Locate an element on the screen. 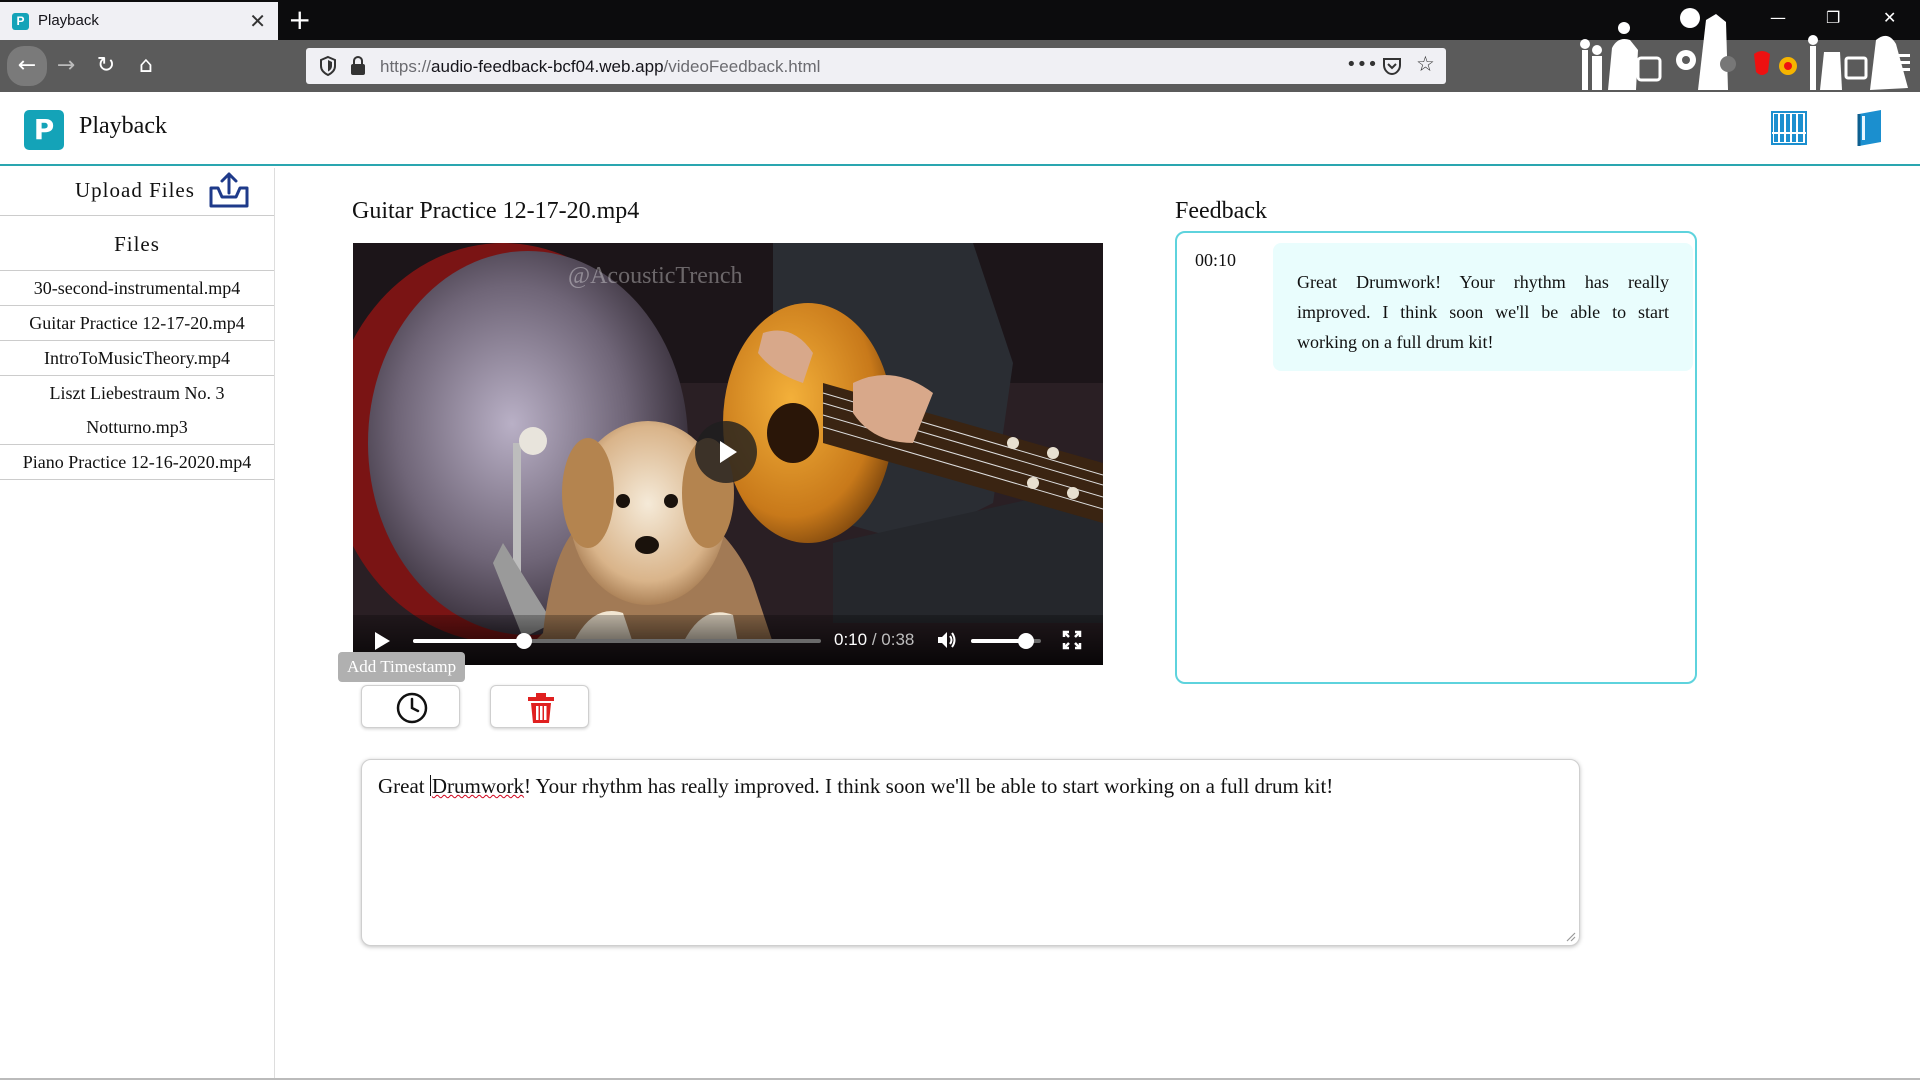 This screenshot has height=1080, width=1920. files-heading: Files is located at coordinates (137, 244).